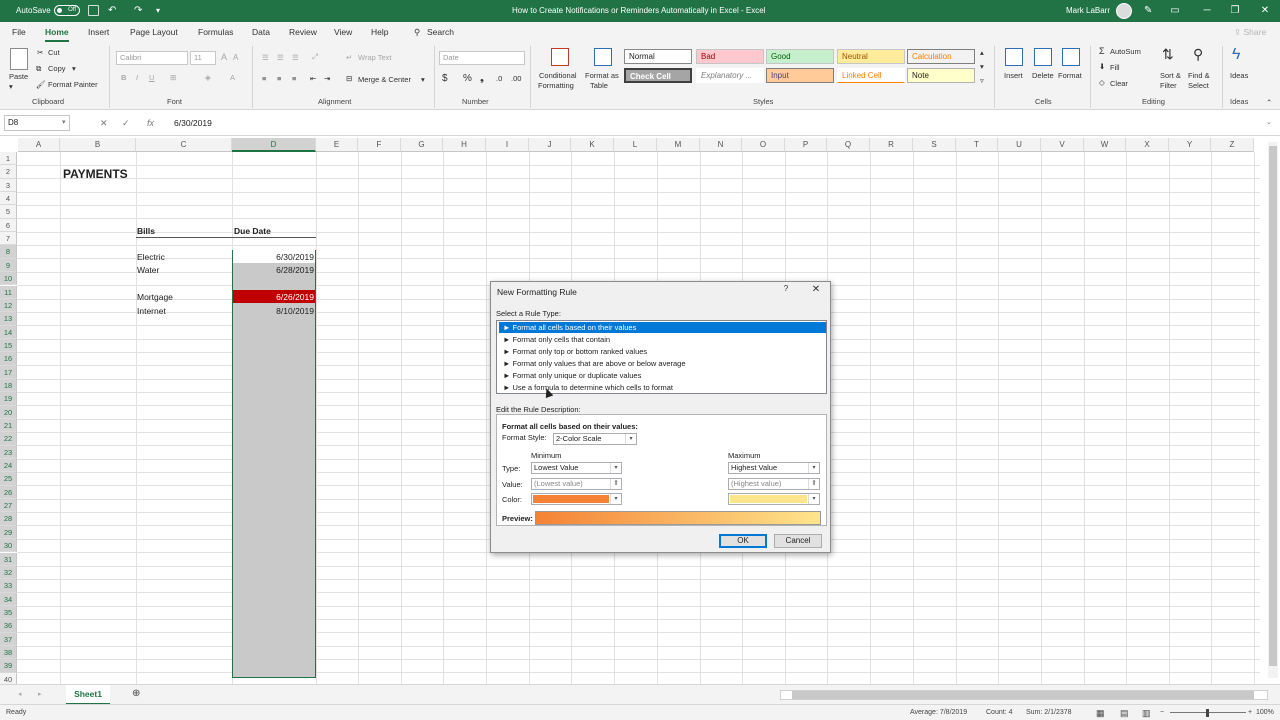 This screenshot has width=1280, height=720. I want to click on column-header-b: B, so click(98, 145).